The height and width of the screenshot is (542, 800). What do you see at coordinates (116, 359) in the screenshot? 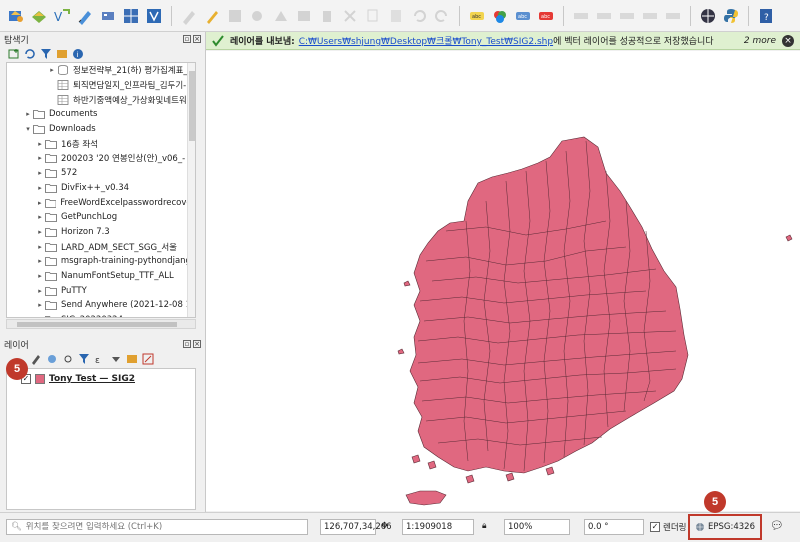
I see `expand-all-icon` at bounding box center [116, 359].